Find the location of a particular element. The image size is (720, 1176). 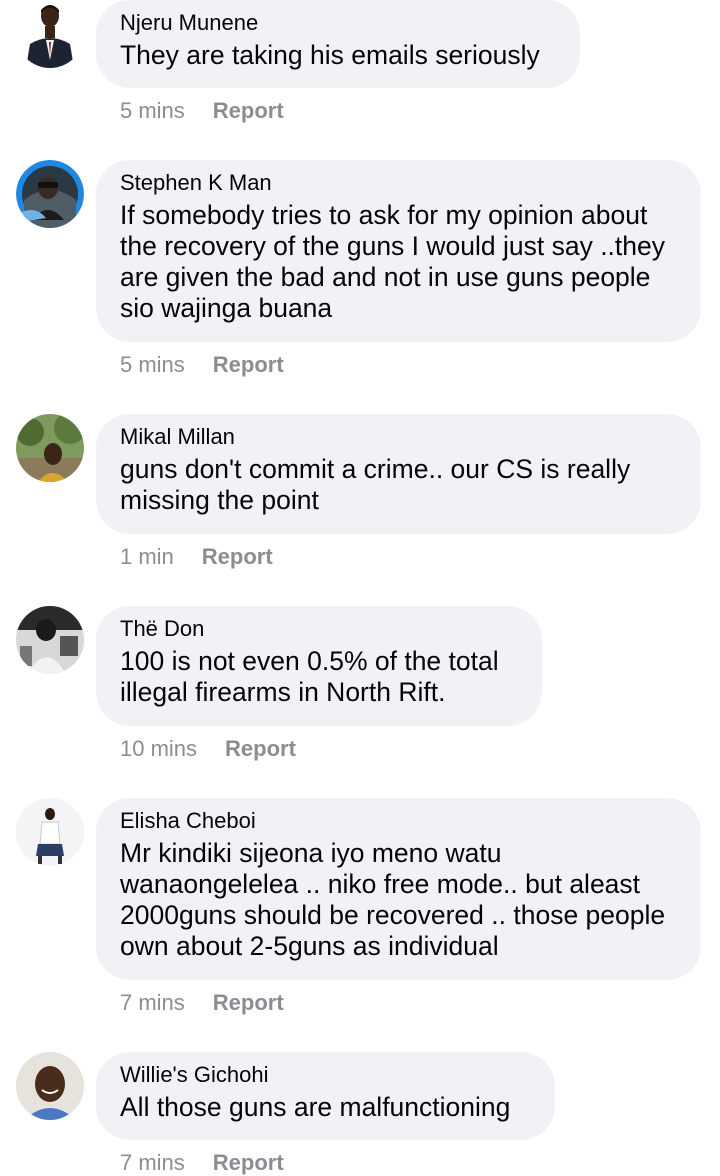

person-in-suit-avatar is located at coordinates (50, 34).